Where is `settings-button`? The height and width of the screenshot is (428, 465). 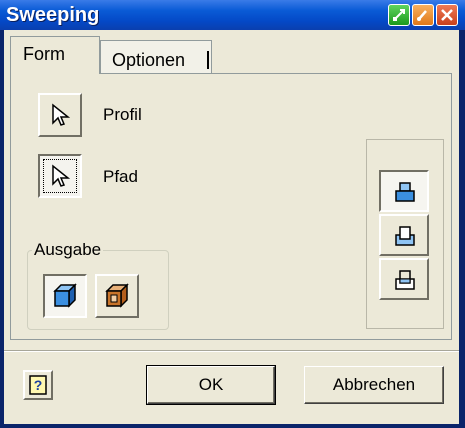 settings-button is located at coordinates (423, 15).